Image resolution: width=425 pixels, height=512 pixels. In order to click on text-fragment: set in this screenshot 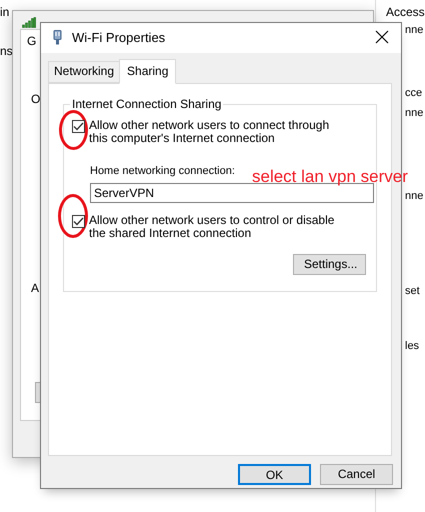, I will do `click(412, 291)`.